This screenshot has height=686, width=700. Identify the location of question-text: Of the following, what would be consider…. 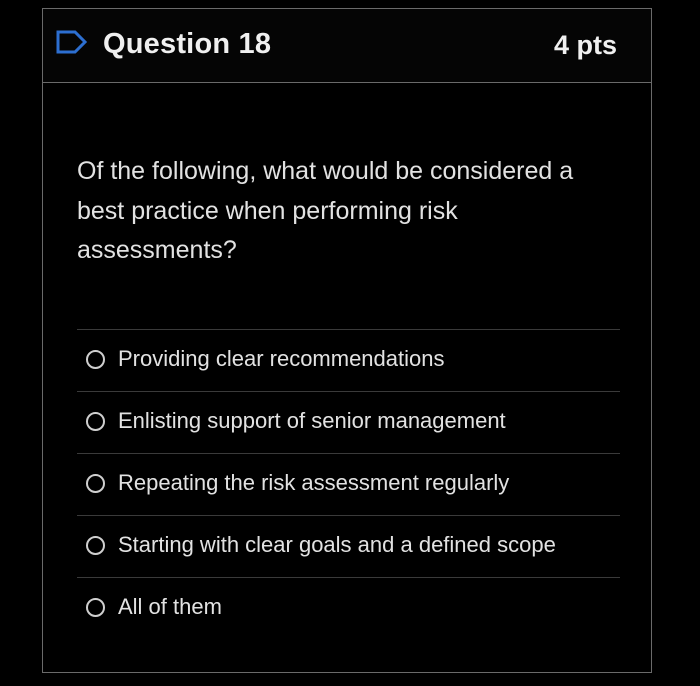
(325, 210).